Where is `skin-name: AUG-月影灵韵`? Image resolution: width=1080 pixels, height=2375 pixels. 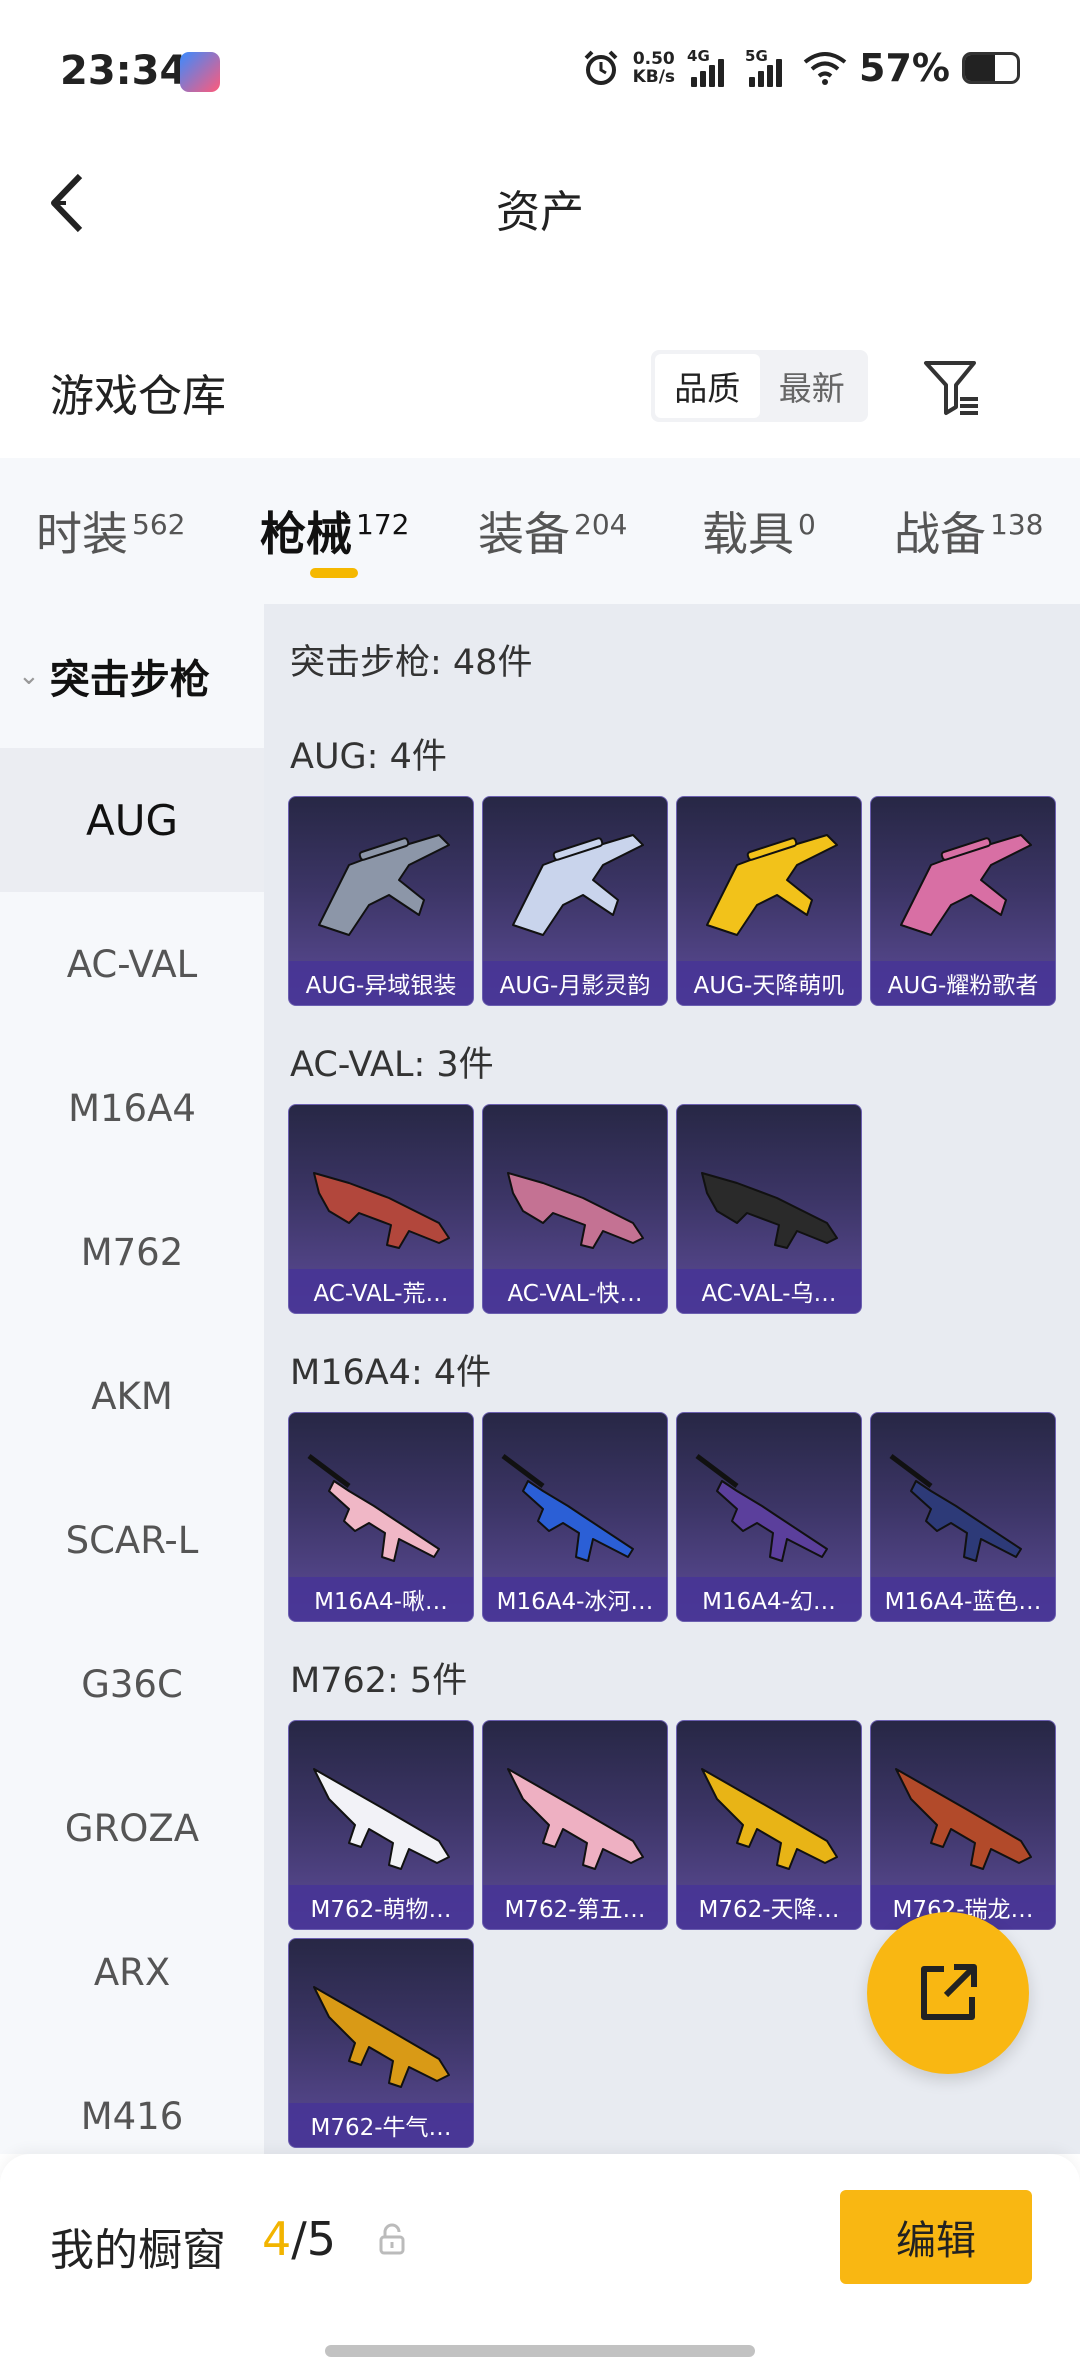 skin-name: AUG-月影灵韵 is located at coordinates (575, 983).